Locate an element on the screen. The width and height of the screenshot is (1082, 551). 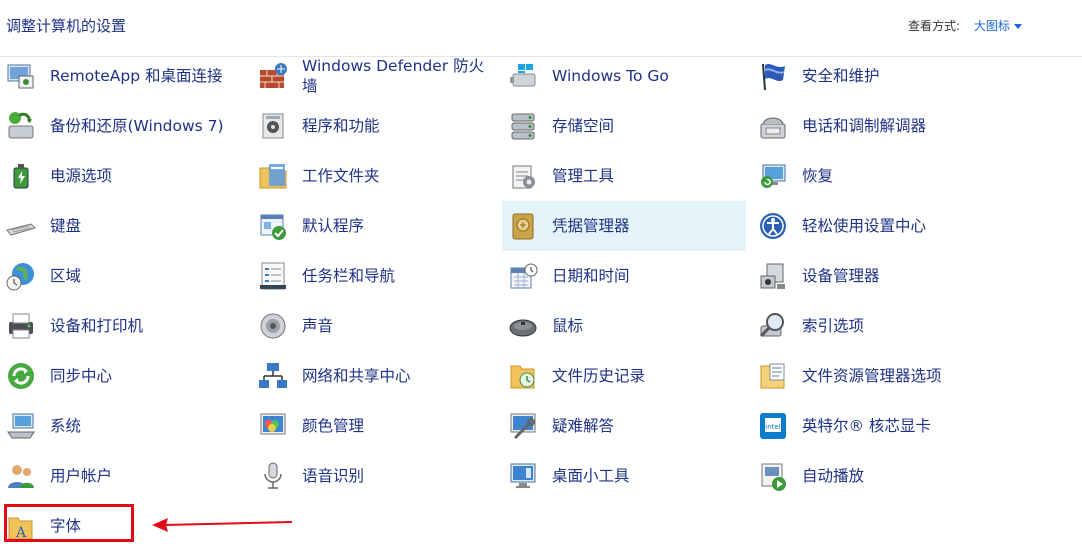
control-panel-item-label: 凭据管理器 is located at coordinates (591, 226).